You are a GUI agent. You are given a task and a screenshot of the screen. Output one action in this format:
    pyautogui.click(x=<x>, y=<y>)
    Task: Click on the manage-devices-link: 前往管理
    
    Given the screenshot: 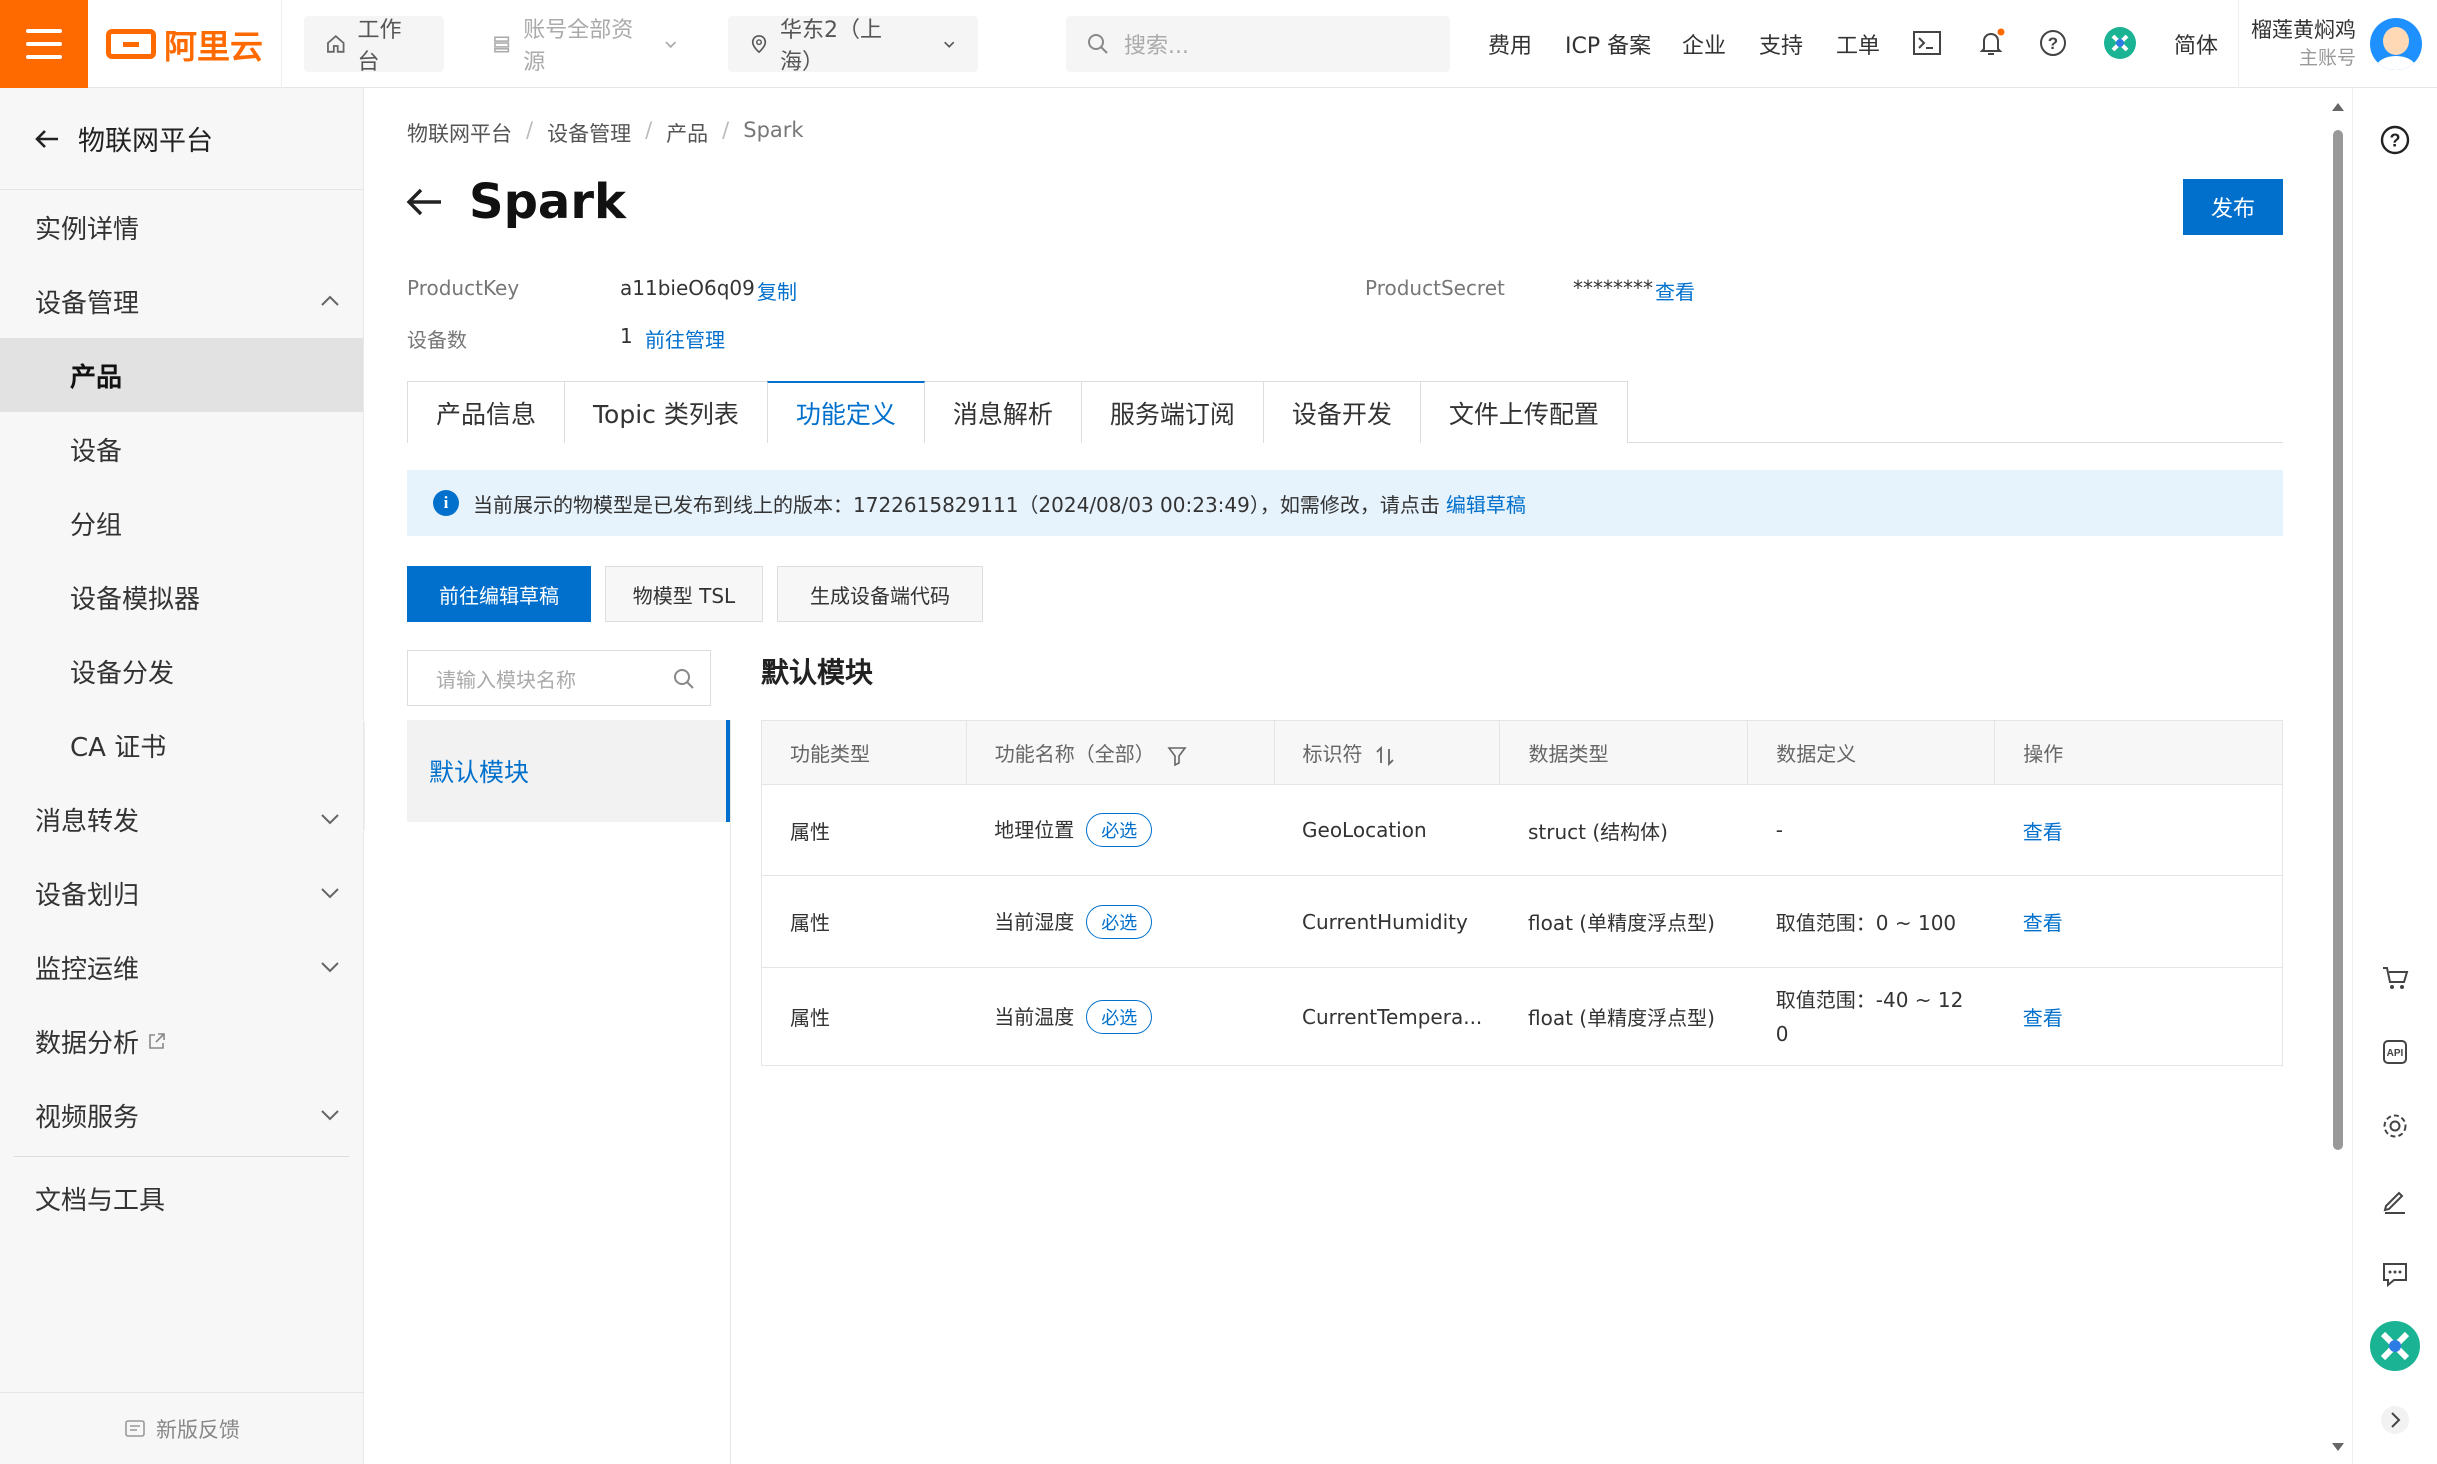 What is the action you would take?
    pyautogui.click(x=685, y=338)
    